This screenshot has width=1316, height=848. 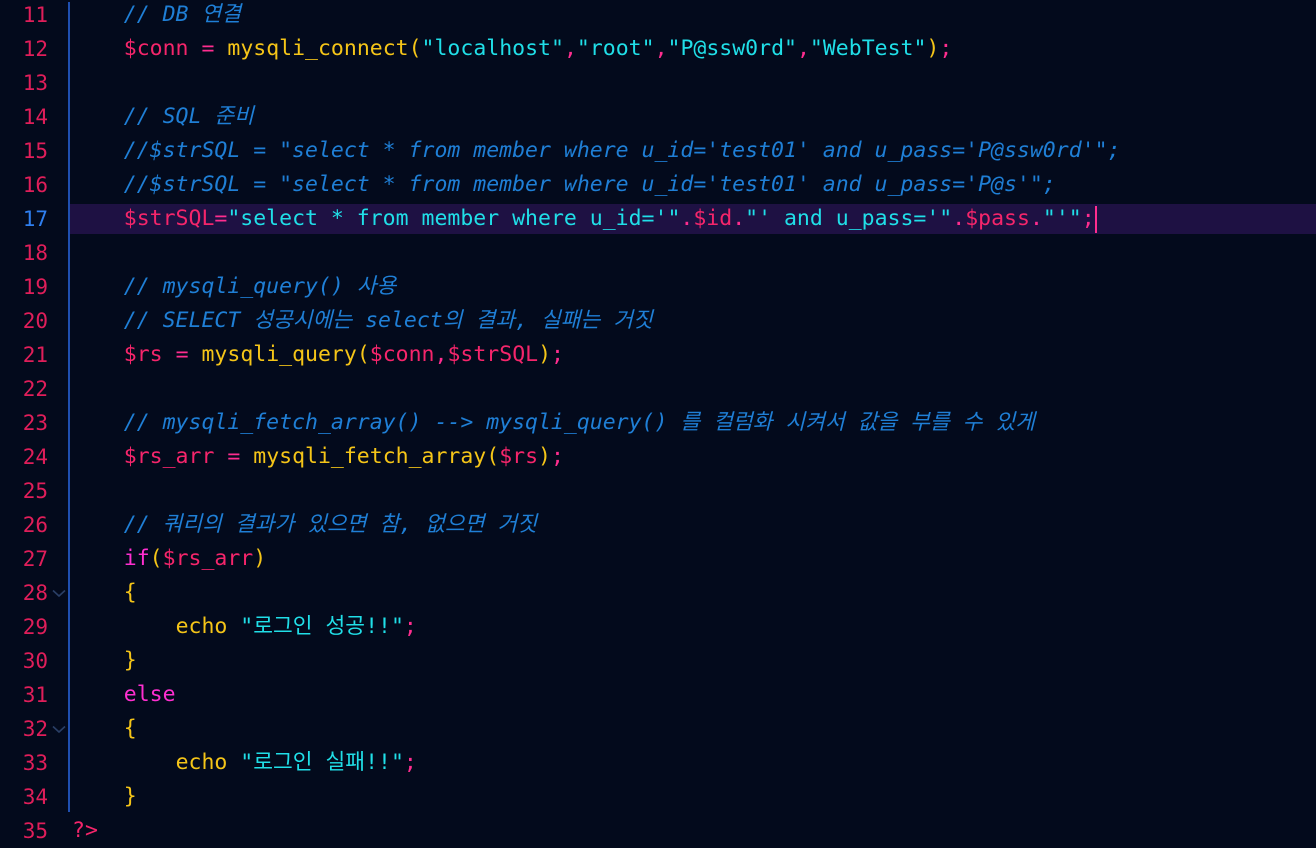 I want to click on token-cmt: // DB 연결, so click(x=182, y=14).